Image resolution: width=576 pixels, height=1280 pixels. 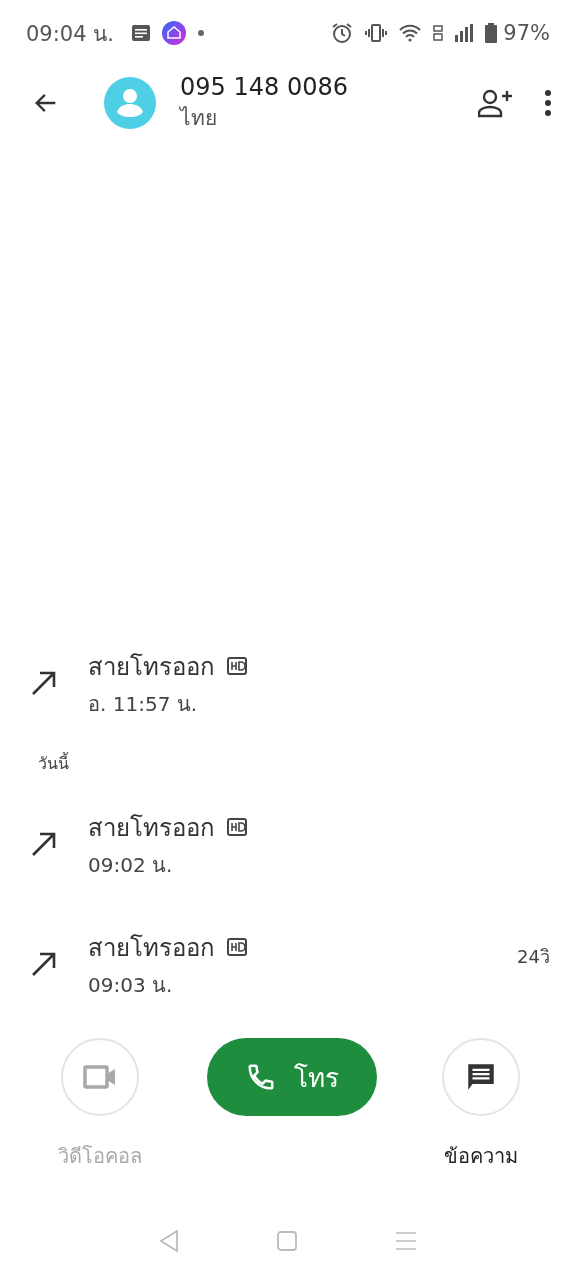 What do you see at coordinates (548, 103) in the screenshot?
I see `more-icon` at bounding box center [548, 103].